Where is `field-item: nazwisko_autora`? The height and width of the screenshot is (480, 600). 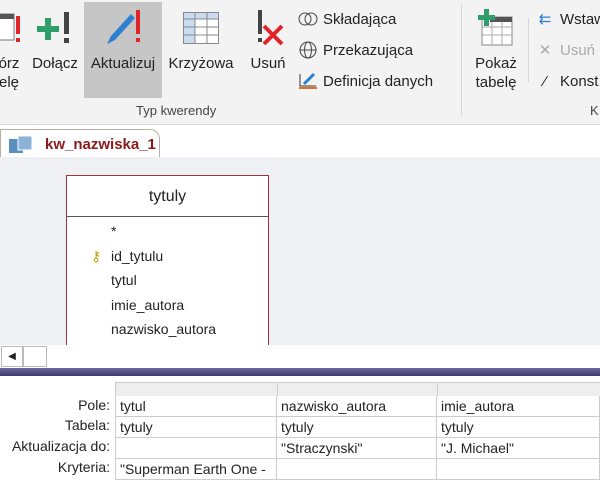
field-item: nazwisko_autora is located at coordinates (167, 329).